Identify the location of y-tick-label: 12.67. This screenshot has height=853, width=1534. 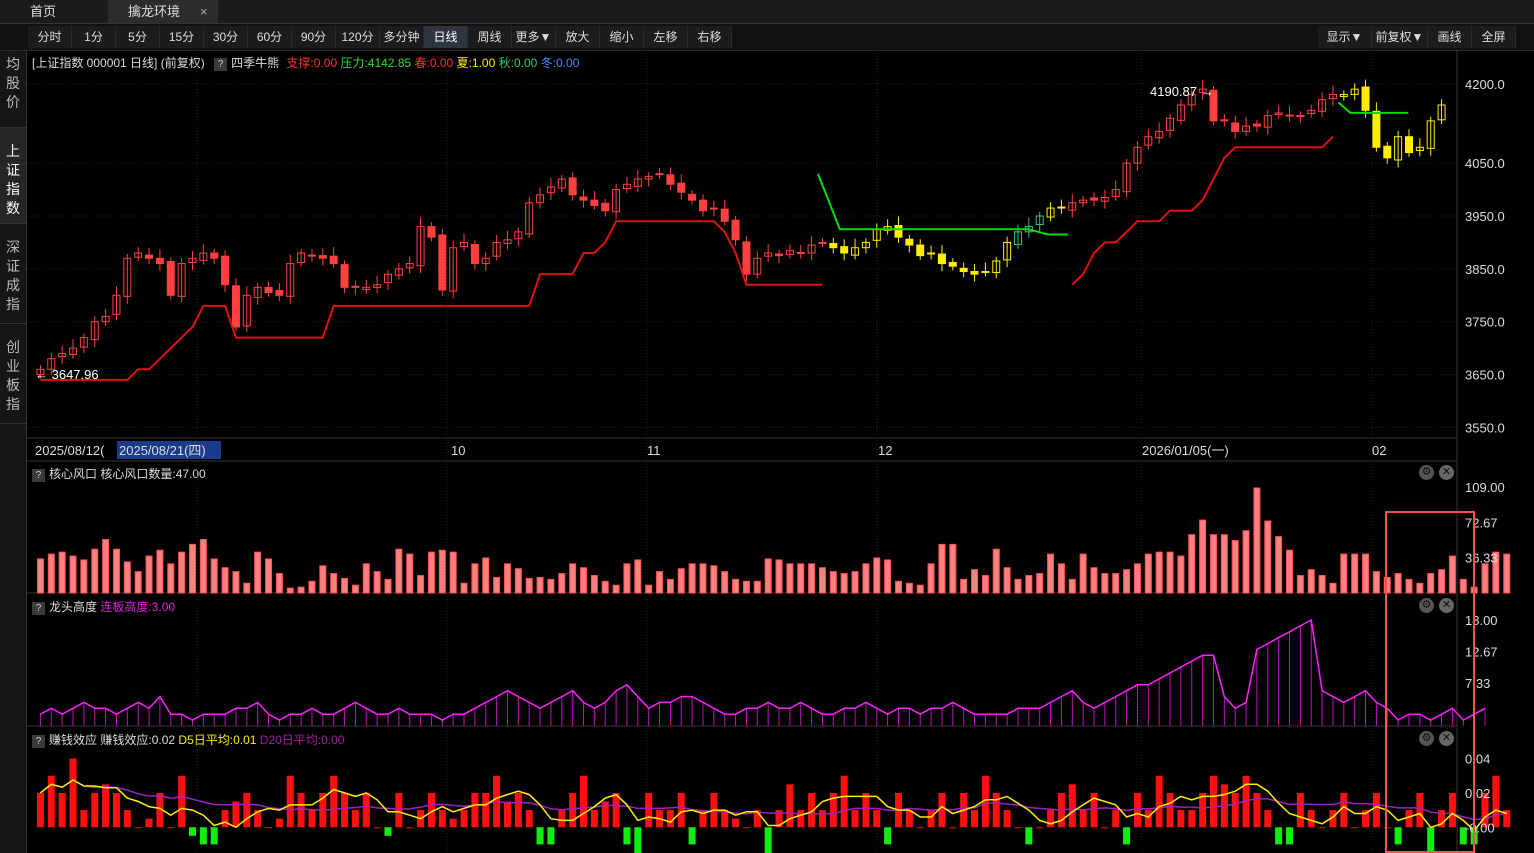
(1481, 651).